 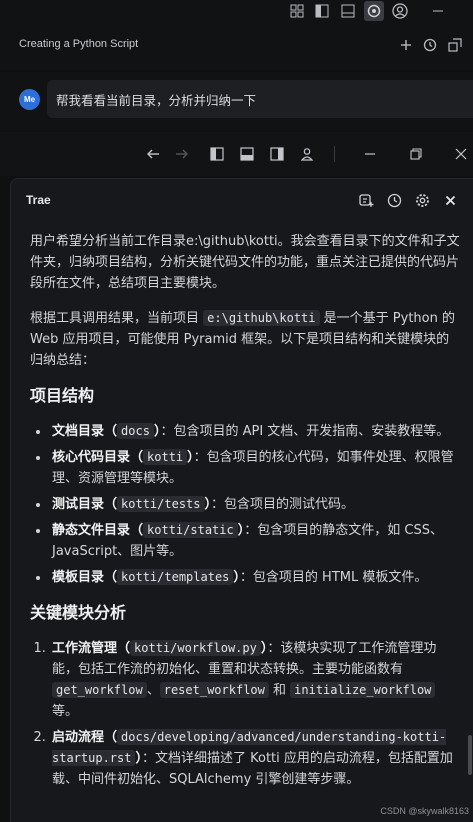 I want to click on inline-code: kotti/workflow.py, so click(x=195, y=648).